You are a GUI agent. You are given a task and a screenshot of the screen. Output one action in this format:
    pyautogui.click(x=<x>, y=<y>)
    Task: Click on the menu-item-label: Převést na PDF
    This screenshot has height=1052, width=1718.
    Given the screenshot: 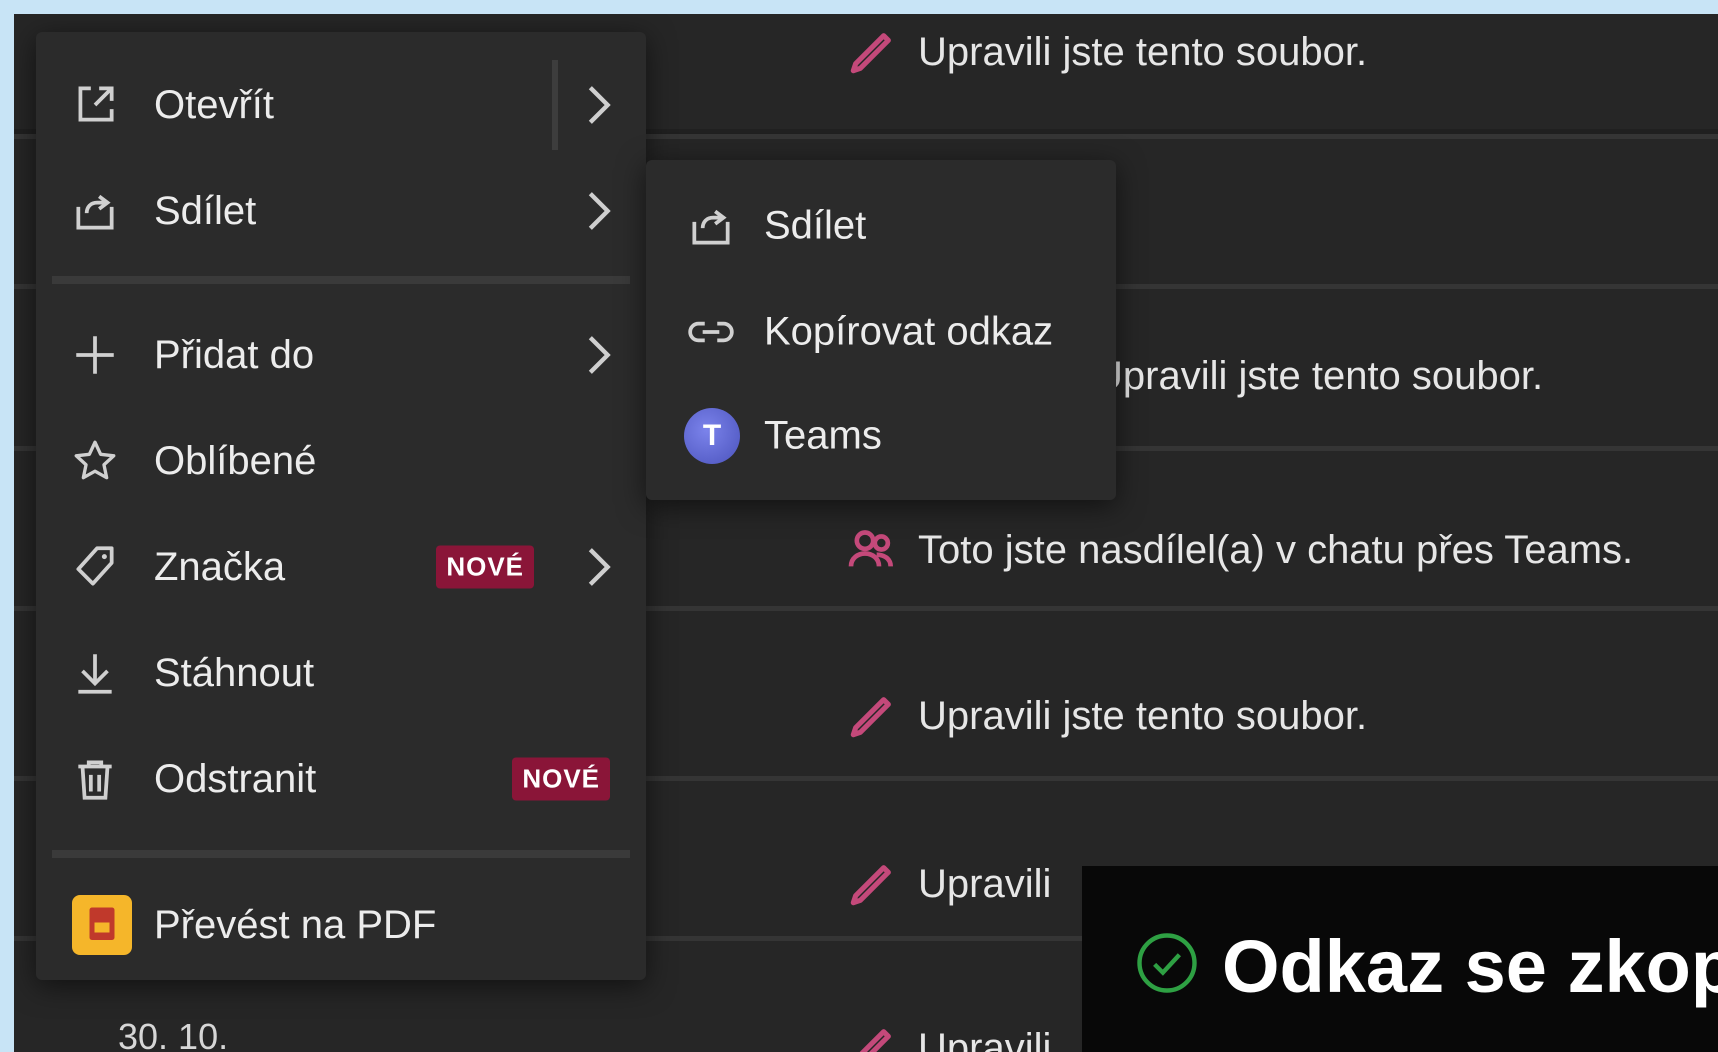 What is the action you would take?
    pyautogui.click(x=295, y=924)
    